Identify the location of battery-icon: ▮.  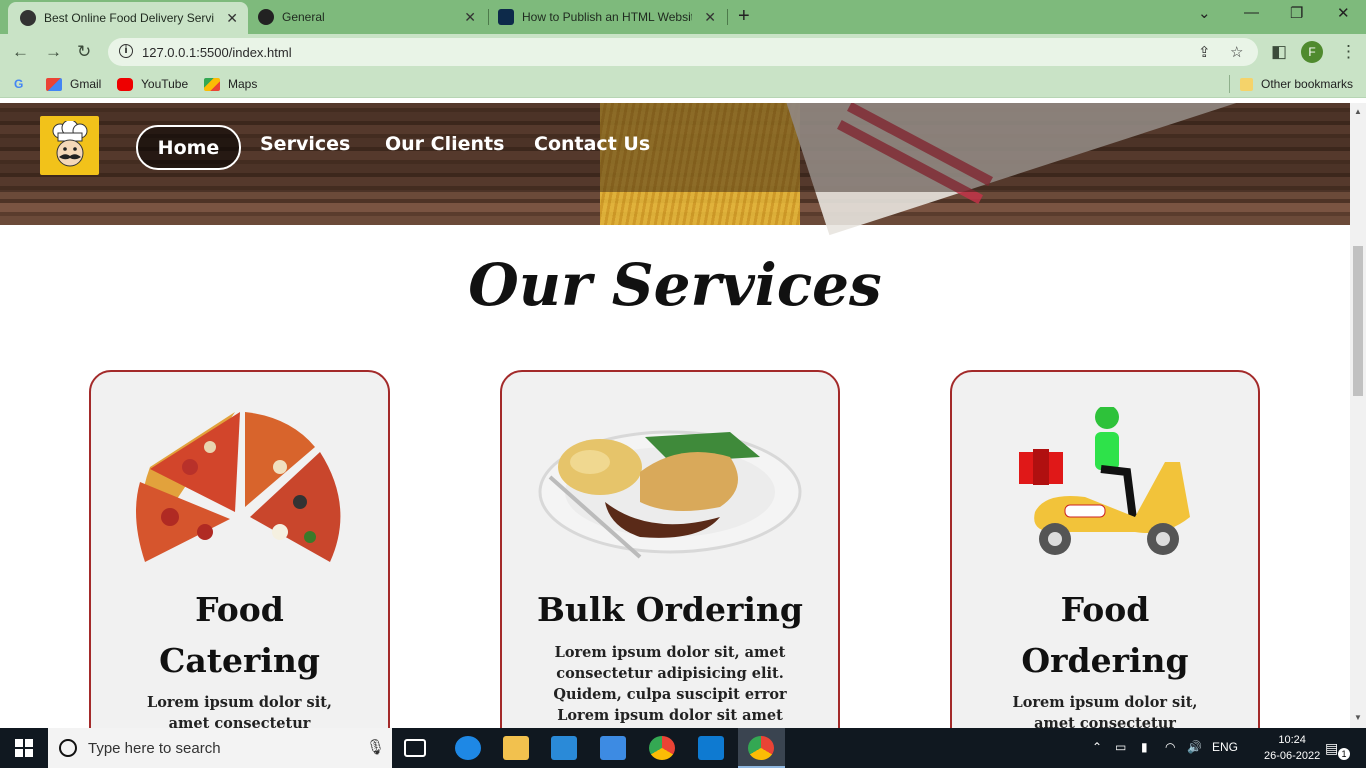
(1144, 747).